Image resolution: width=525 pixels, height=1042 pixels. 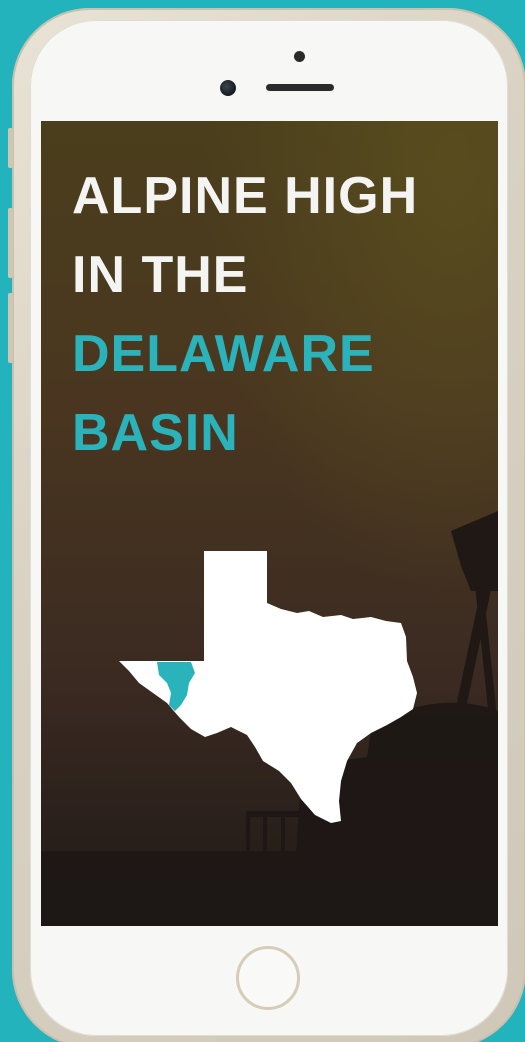 I want to click on earpiece-speaker, so click(x=300, y=87).